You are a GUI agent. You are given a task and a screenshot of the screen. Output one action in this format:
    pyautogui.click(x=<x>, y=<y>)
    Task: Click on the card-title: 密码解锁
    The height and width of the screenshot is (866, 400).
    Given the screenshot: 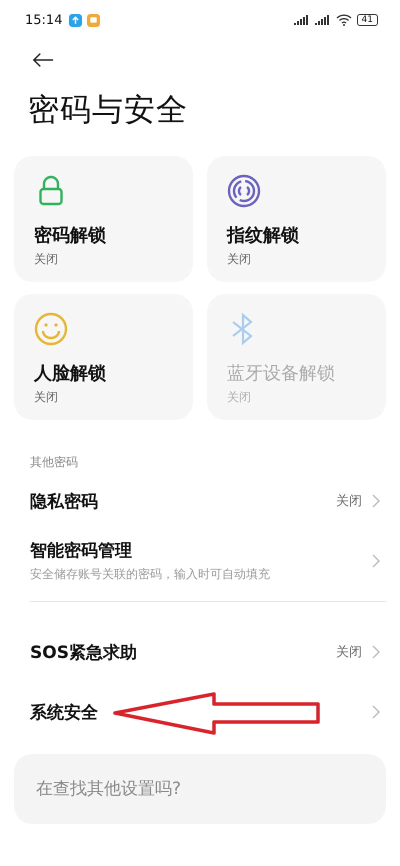 What is the action you would take?
    pyautogui.click(x=70, y=235)
    